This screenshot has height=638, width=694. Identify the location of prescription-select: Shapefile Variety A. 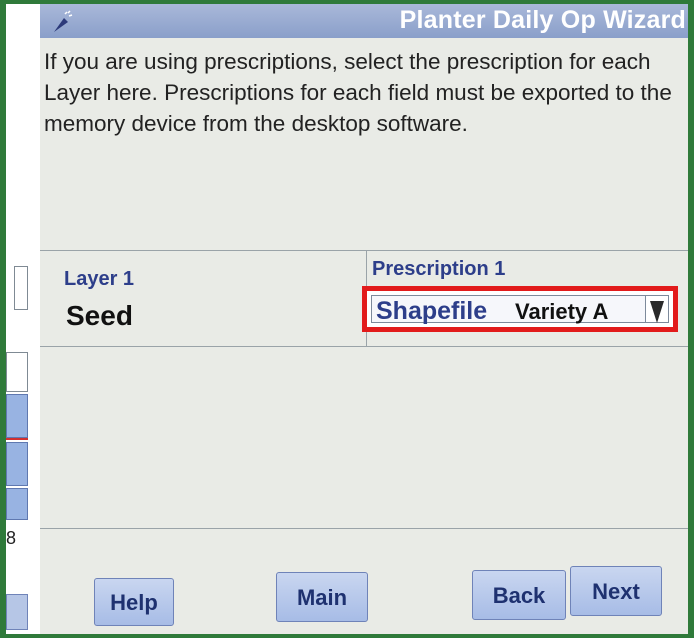
(520, 310).